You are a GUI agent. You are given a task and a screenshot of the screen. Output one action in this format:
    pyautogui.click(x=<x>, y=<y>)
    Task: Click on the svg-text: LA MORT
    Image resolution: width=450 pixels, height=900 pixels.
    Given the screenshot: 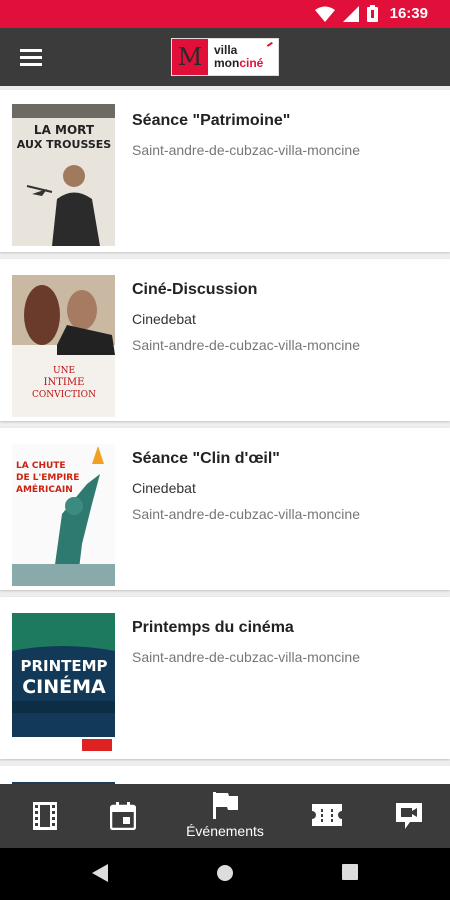 What is the action you would take?
    pyautogui.click(x=64, y=130)
    